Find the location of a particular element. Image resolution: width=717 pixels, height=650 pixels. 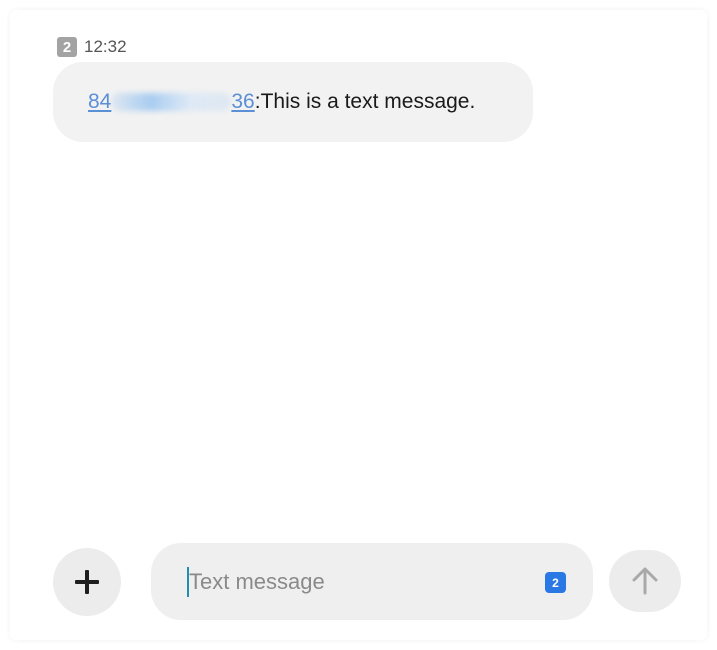

sender-number-prefix: 84 is located at coordinates (100, 101).